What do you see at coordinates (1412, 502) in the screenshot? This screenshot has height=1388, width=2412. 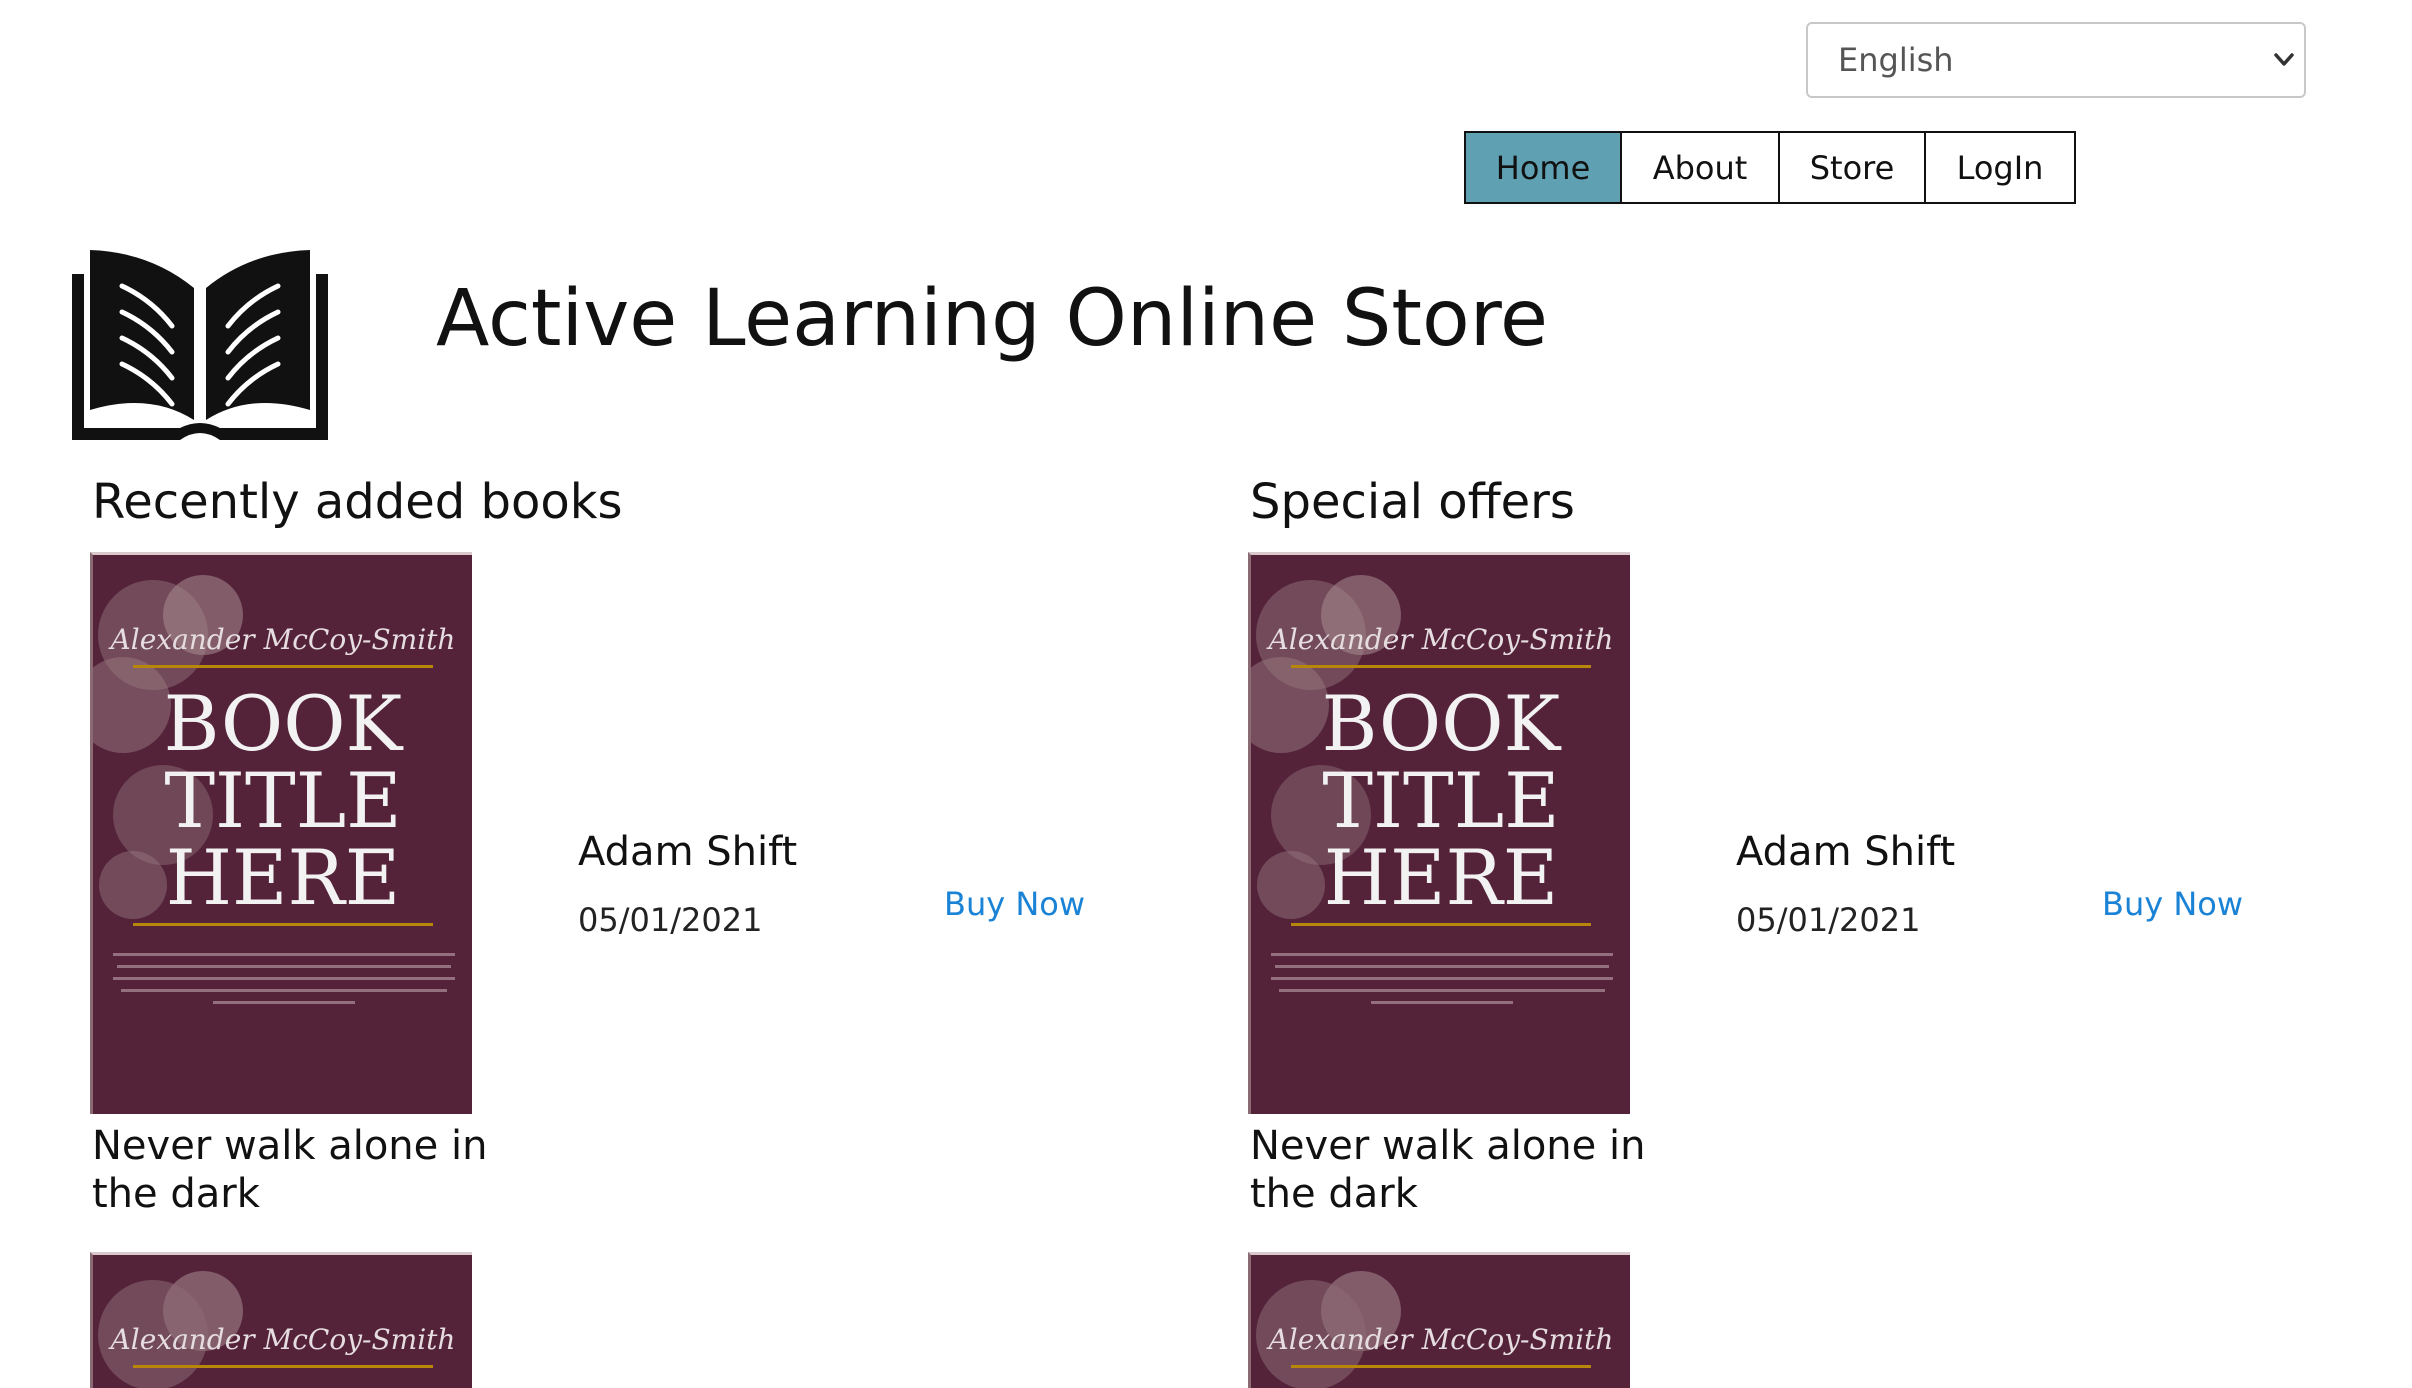 I see `section-title-special: Special offers` at bounding box center [1412, 502].